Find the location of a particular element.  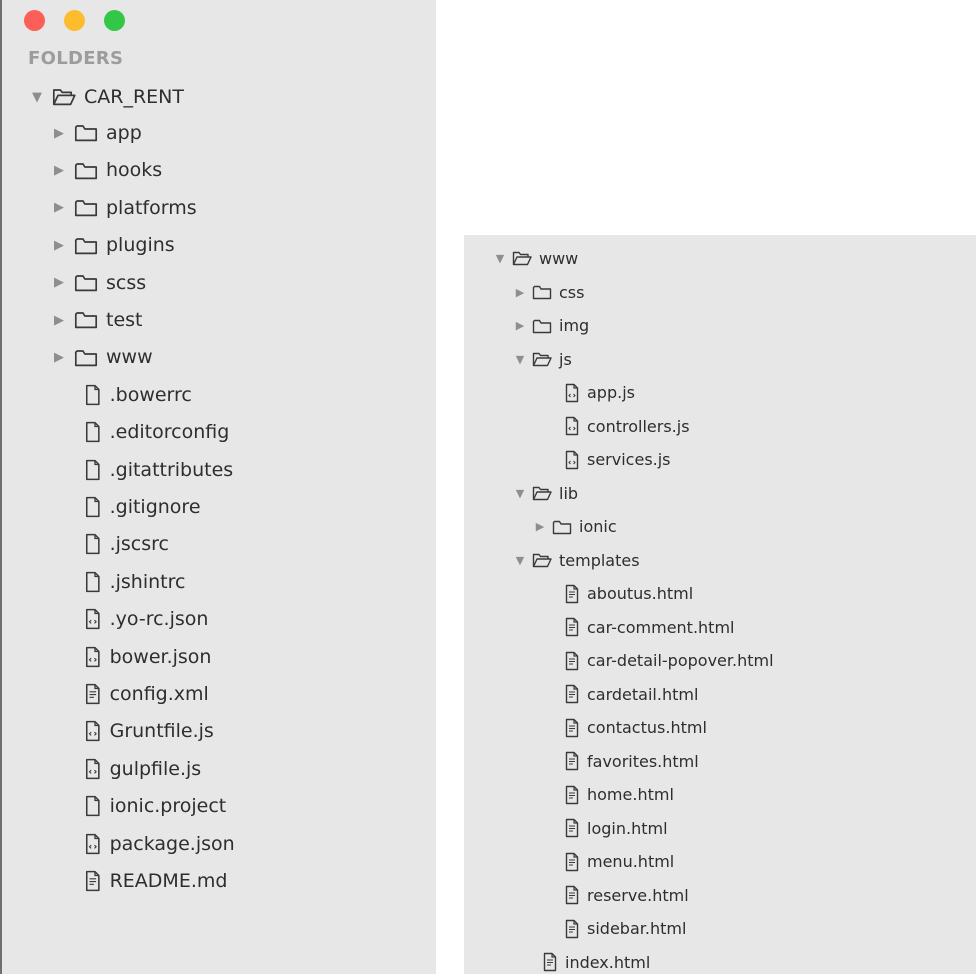

tree-item-label: sidebar.html is located at coordinates (637, 928).